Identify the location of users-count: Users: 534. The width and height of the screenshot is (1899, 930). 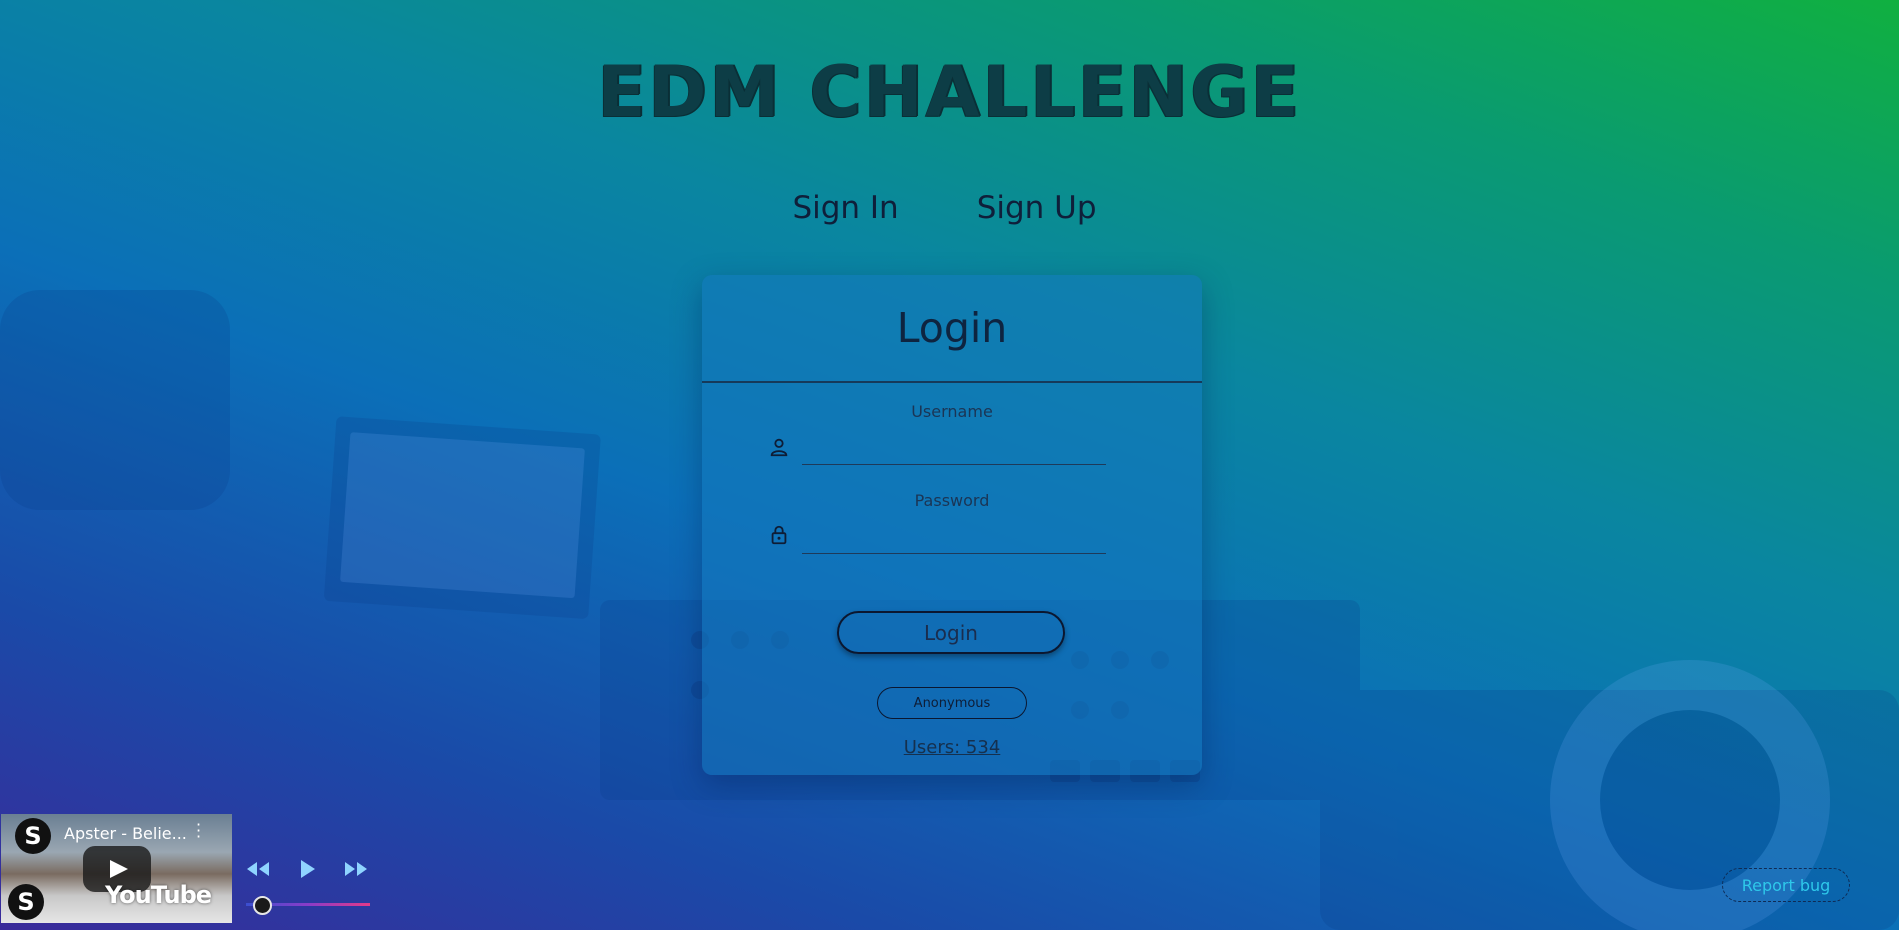
(952, 747).